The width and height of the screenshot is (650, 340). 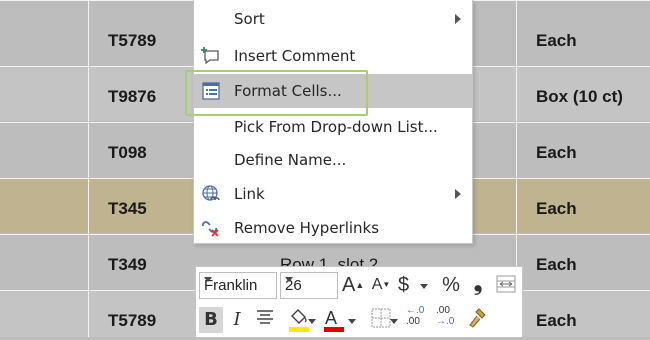 I want to click on remove-hyperlink-icon, so click(x=211, y=228).